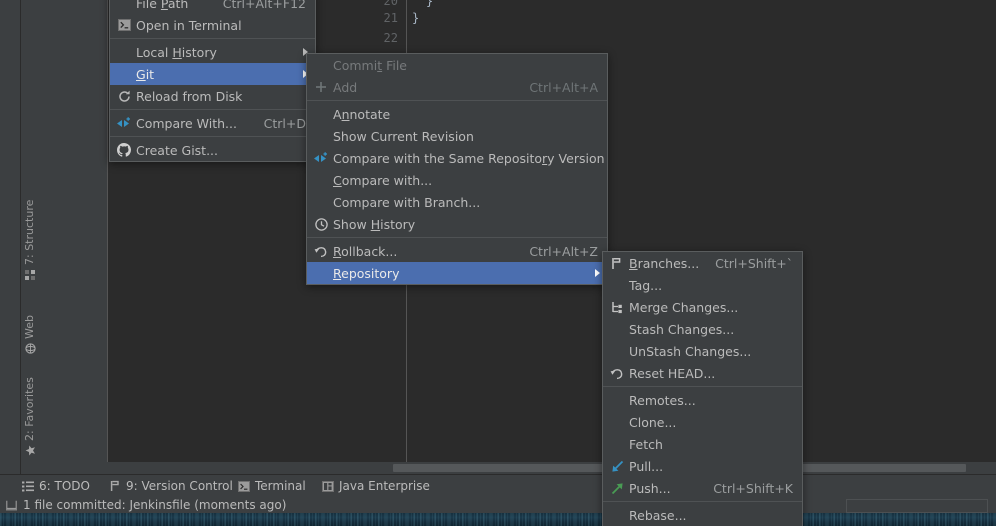  Describe the element at coordinates (457, 114) in the screenshot. I see `menu-item-annotate: Annotate` at that location.